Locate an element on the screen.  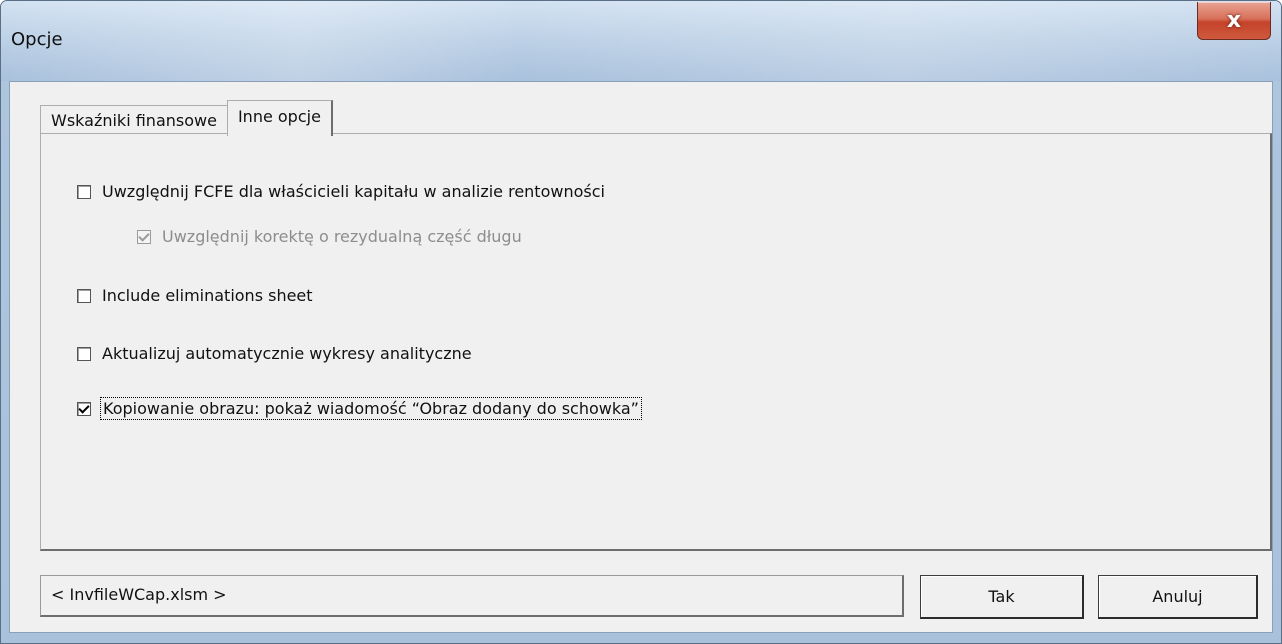
option-eliminations-sheet: Include eliminations sheet is located at coordinates (195, 295).